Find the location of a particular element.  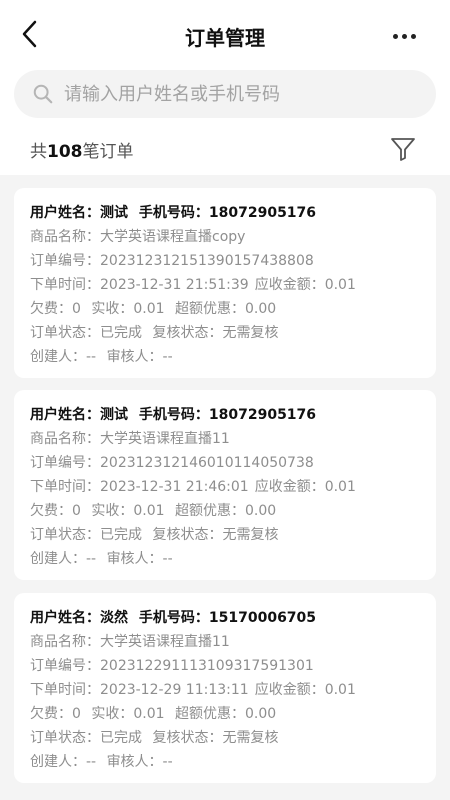

more-options-button is located at coordinates (404, 36).